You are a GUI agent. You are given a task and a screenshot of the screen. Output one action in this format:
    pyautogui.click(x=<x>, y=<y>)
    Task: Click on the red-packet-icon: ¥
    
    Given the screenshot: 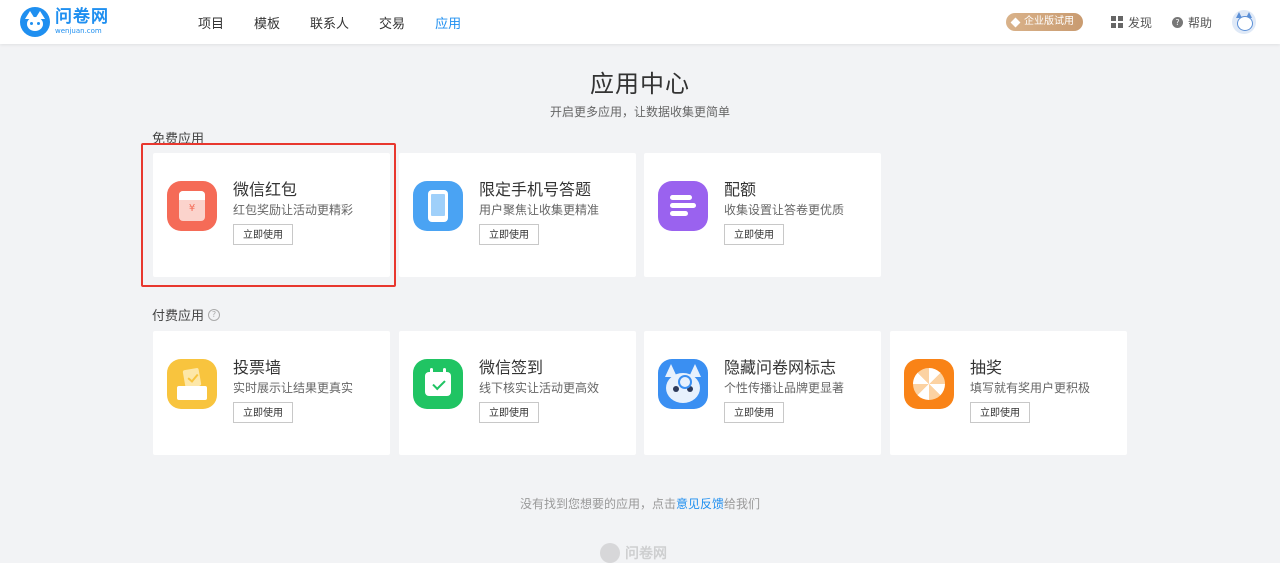 What is the action you would take?
    pyautogui.click(x=192, y=206)
    